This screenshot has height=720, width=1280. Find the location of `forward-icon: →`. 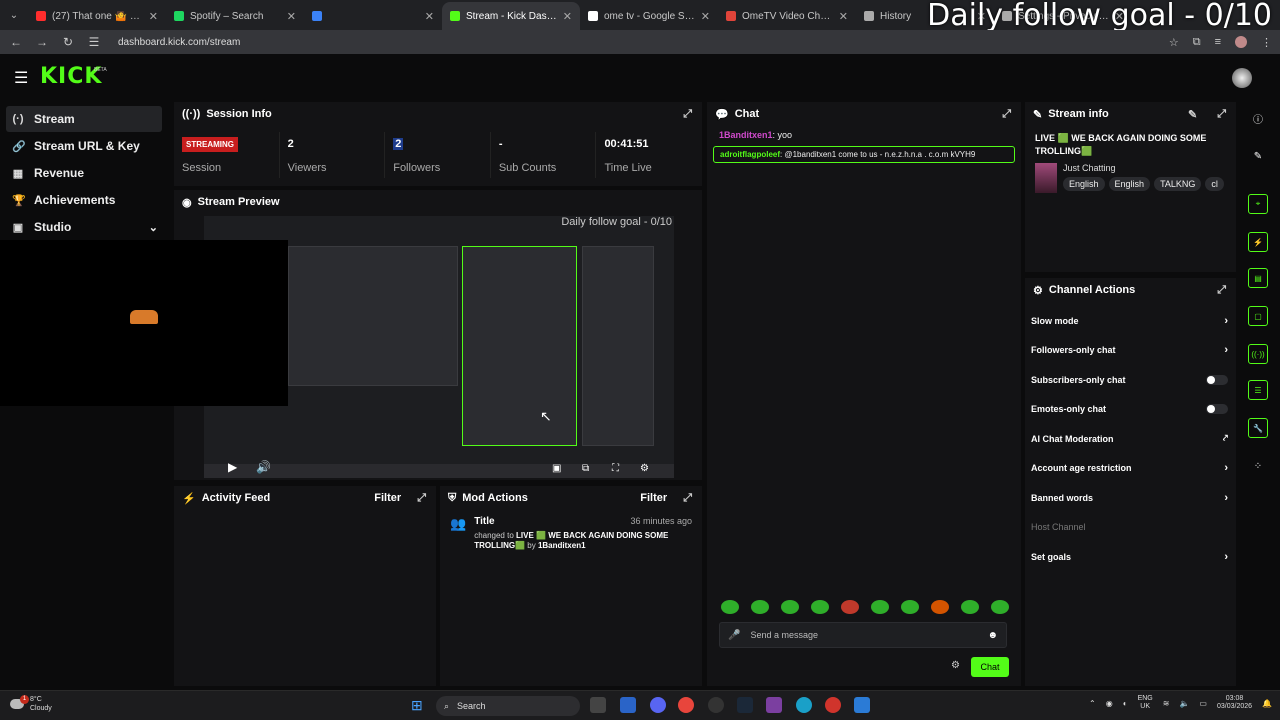

forward-icon: → is located at coordinates (42, 42).